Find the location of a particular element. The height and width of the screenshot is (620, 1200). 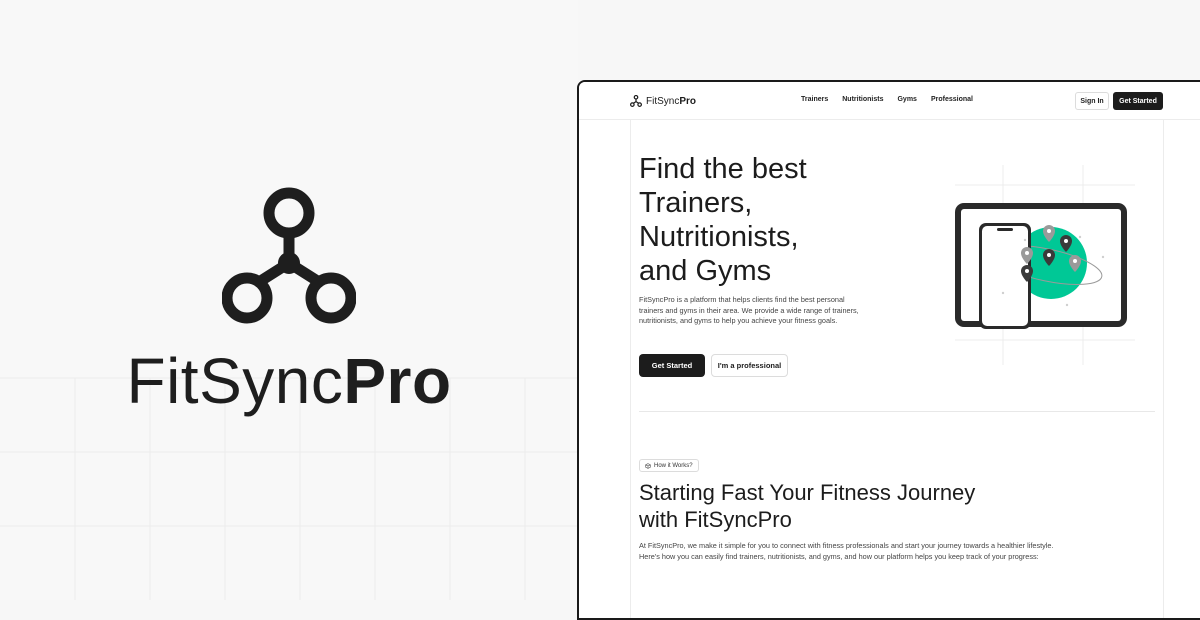

site-logo: FitSyncPro is located at coordinates (663, 101).